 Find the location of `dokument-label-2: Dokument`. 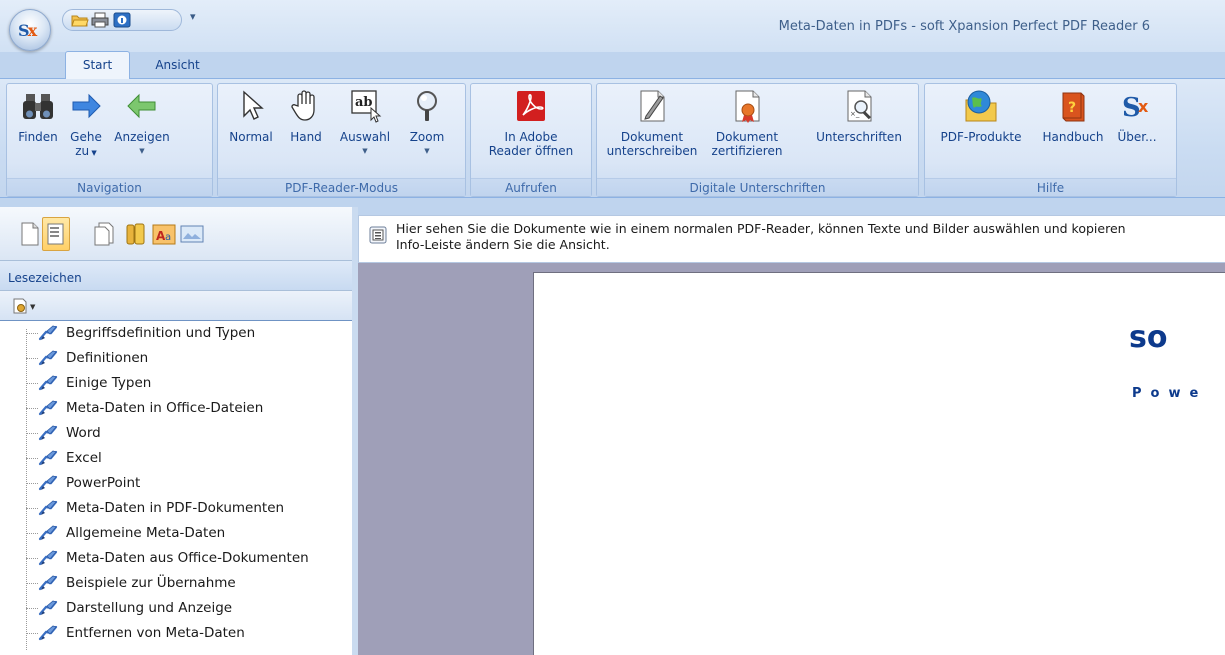

dokument-label-2: Dokument is located at coordinates (747, 137).